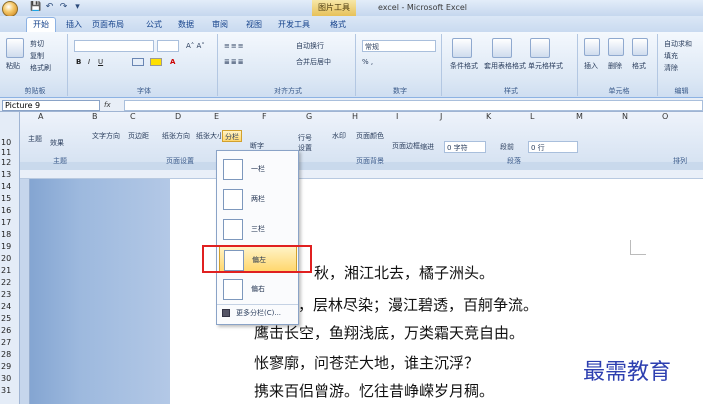 The height and width of the screenshot is (404, 703). I want to click on grow-font-icon: A˄ A˅, so click(195, 46).